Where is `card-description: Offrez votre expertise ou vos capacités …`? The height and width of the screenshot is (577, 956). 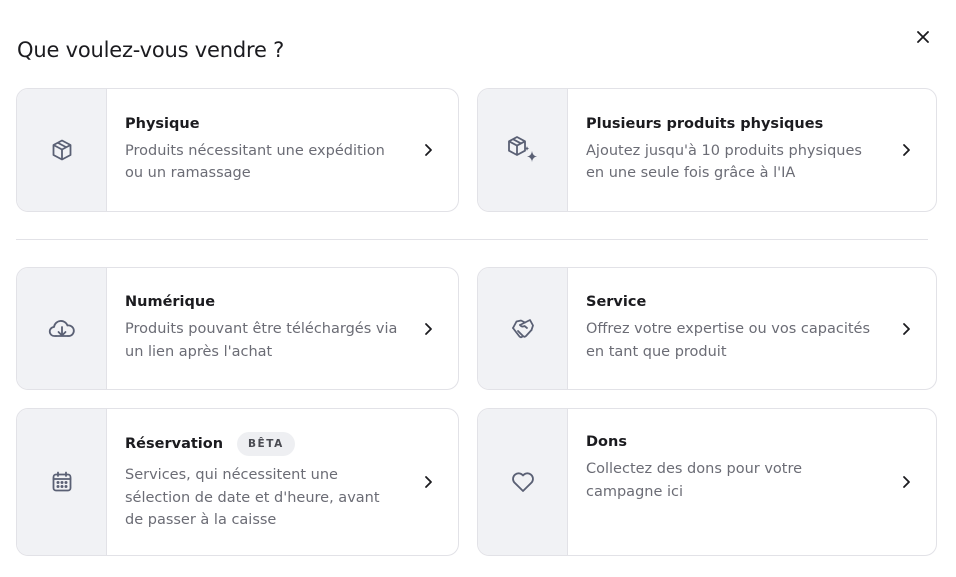
card-description: Offrez votre expertise ou vos capacités … is located at coordinates (728, 340).